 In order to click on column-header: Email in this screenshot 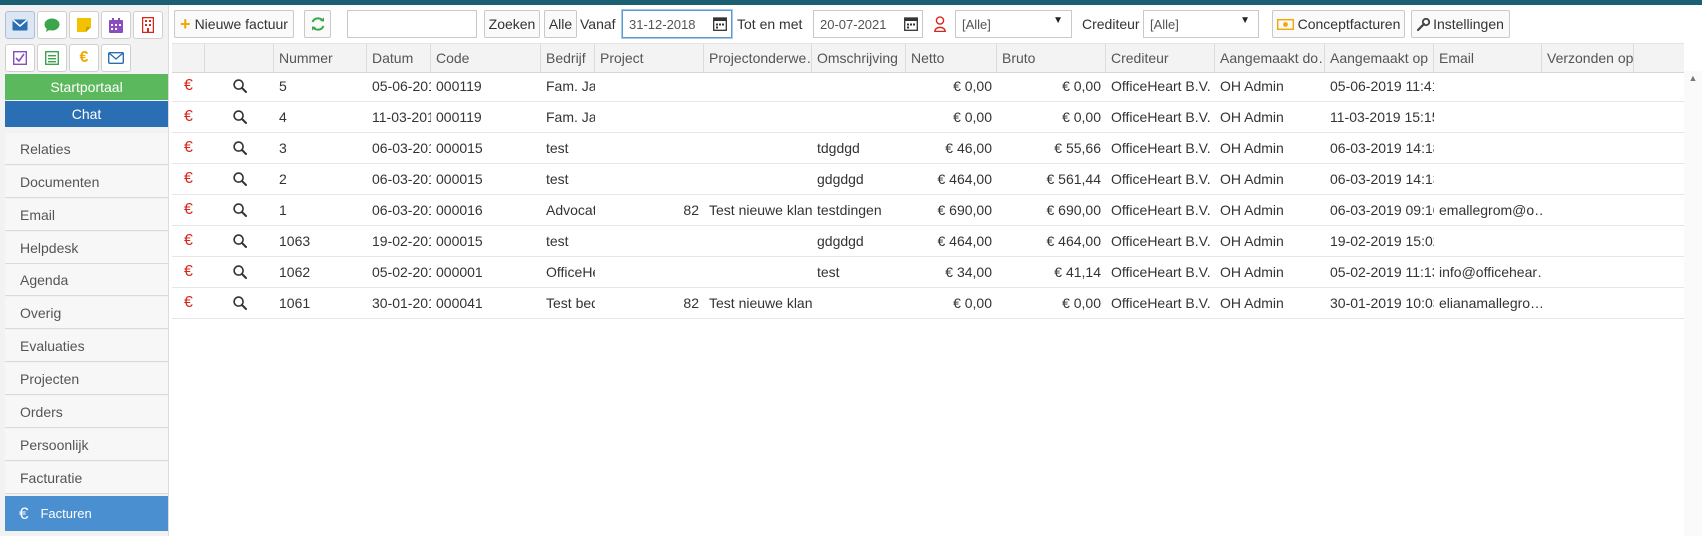, I will do `click(1488, 58)`.